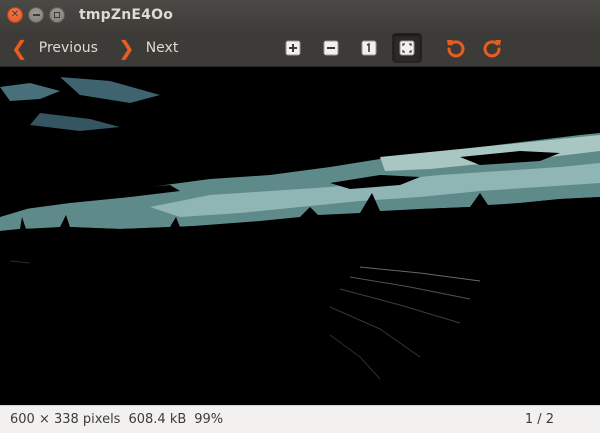 The height and width of the screenshot is (433, 600). I want to click on zoom-in-icon, so click(293, 48).